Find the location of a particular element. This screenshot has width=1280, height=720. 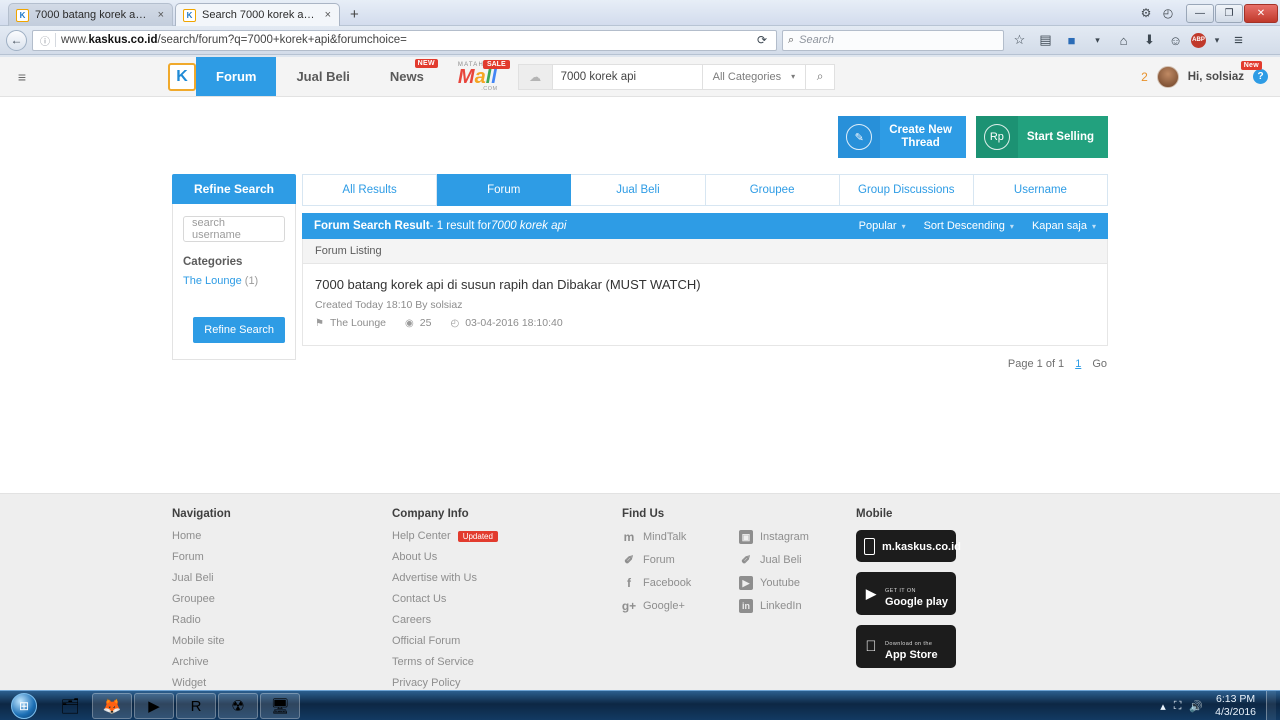

nav-item-forum: Forum is located at coordinates (236, 76).